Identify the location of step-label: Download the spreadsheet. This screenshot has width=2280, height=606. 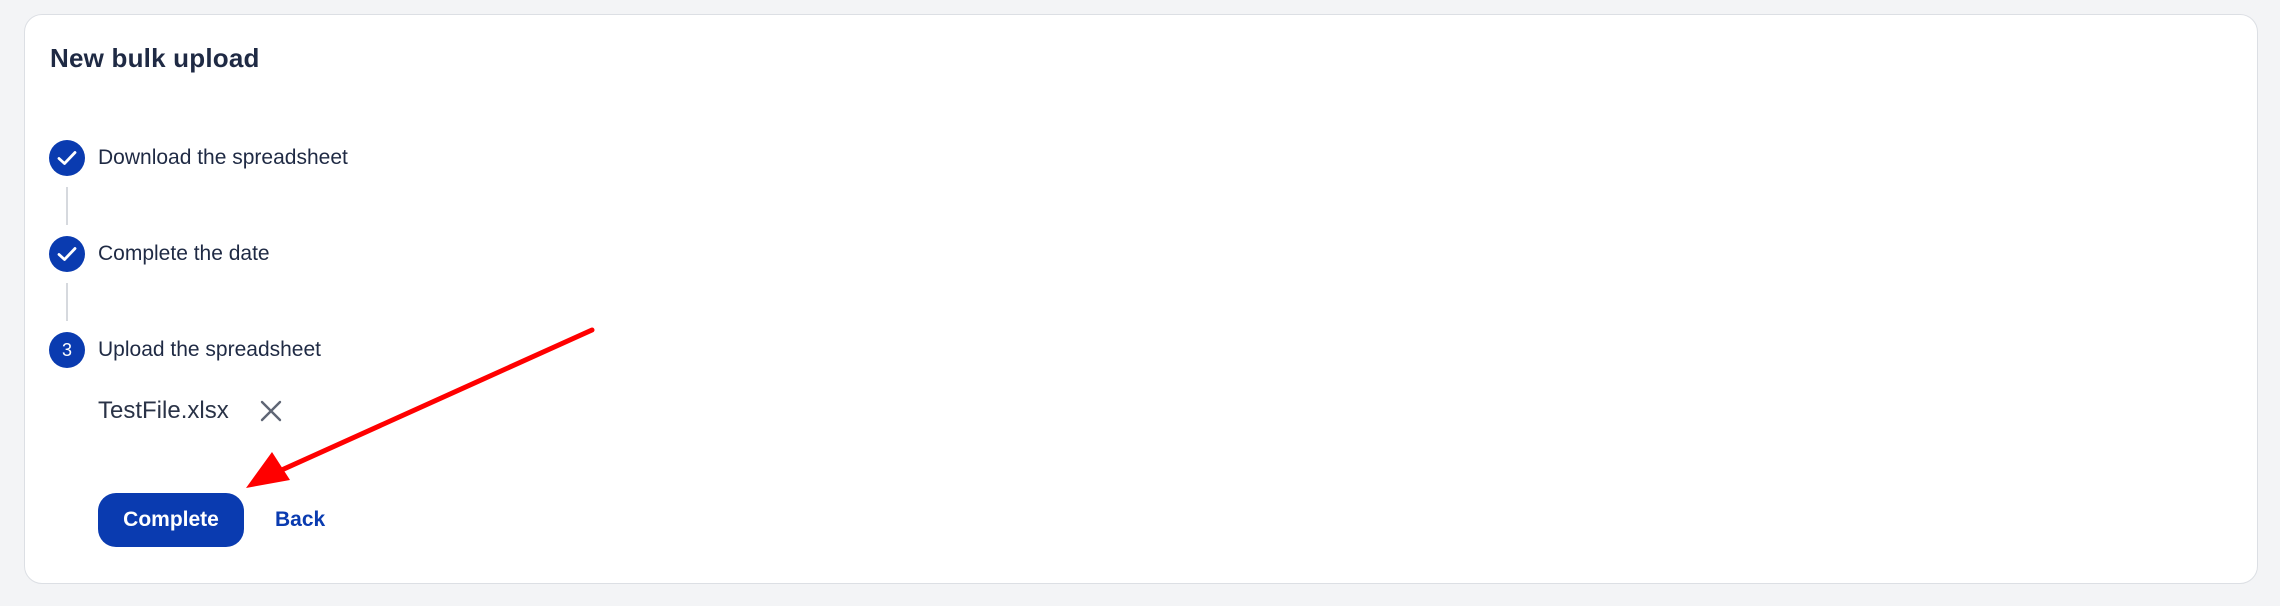
(223, 157).